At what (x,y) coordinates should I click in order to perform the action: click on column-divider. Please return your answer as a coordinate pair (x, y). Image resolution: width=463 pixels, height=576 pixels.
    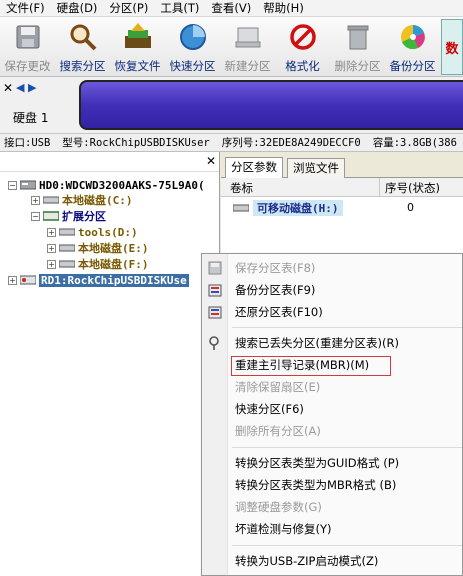
    Looking at the image, I should click on (379, 187).